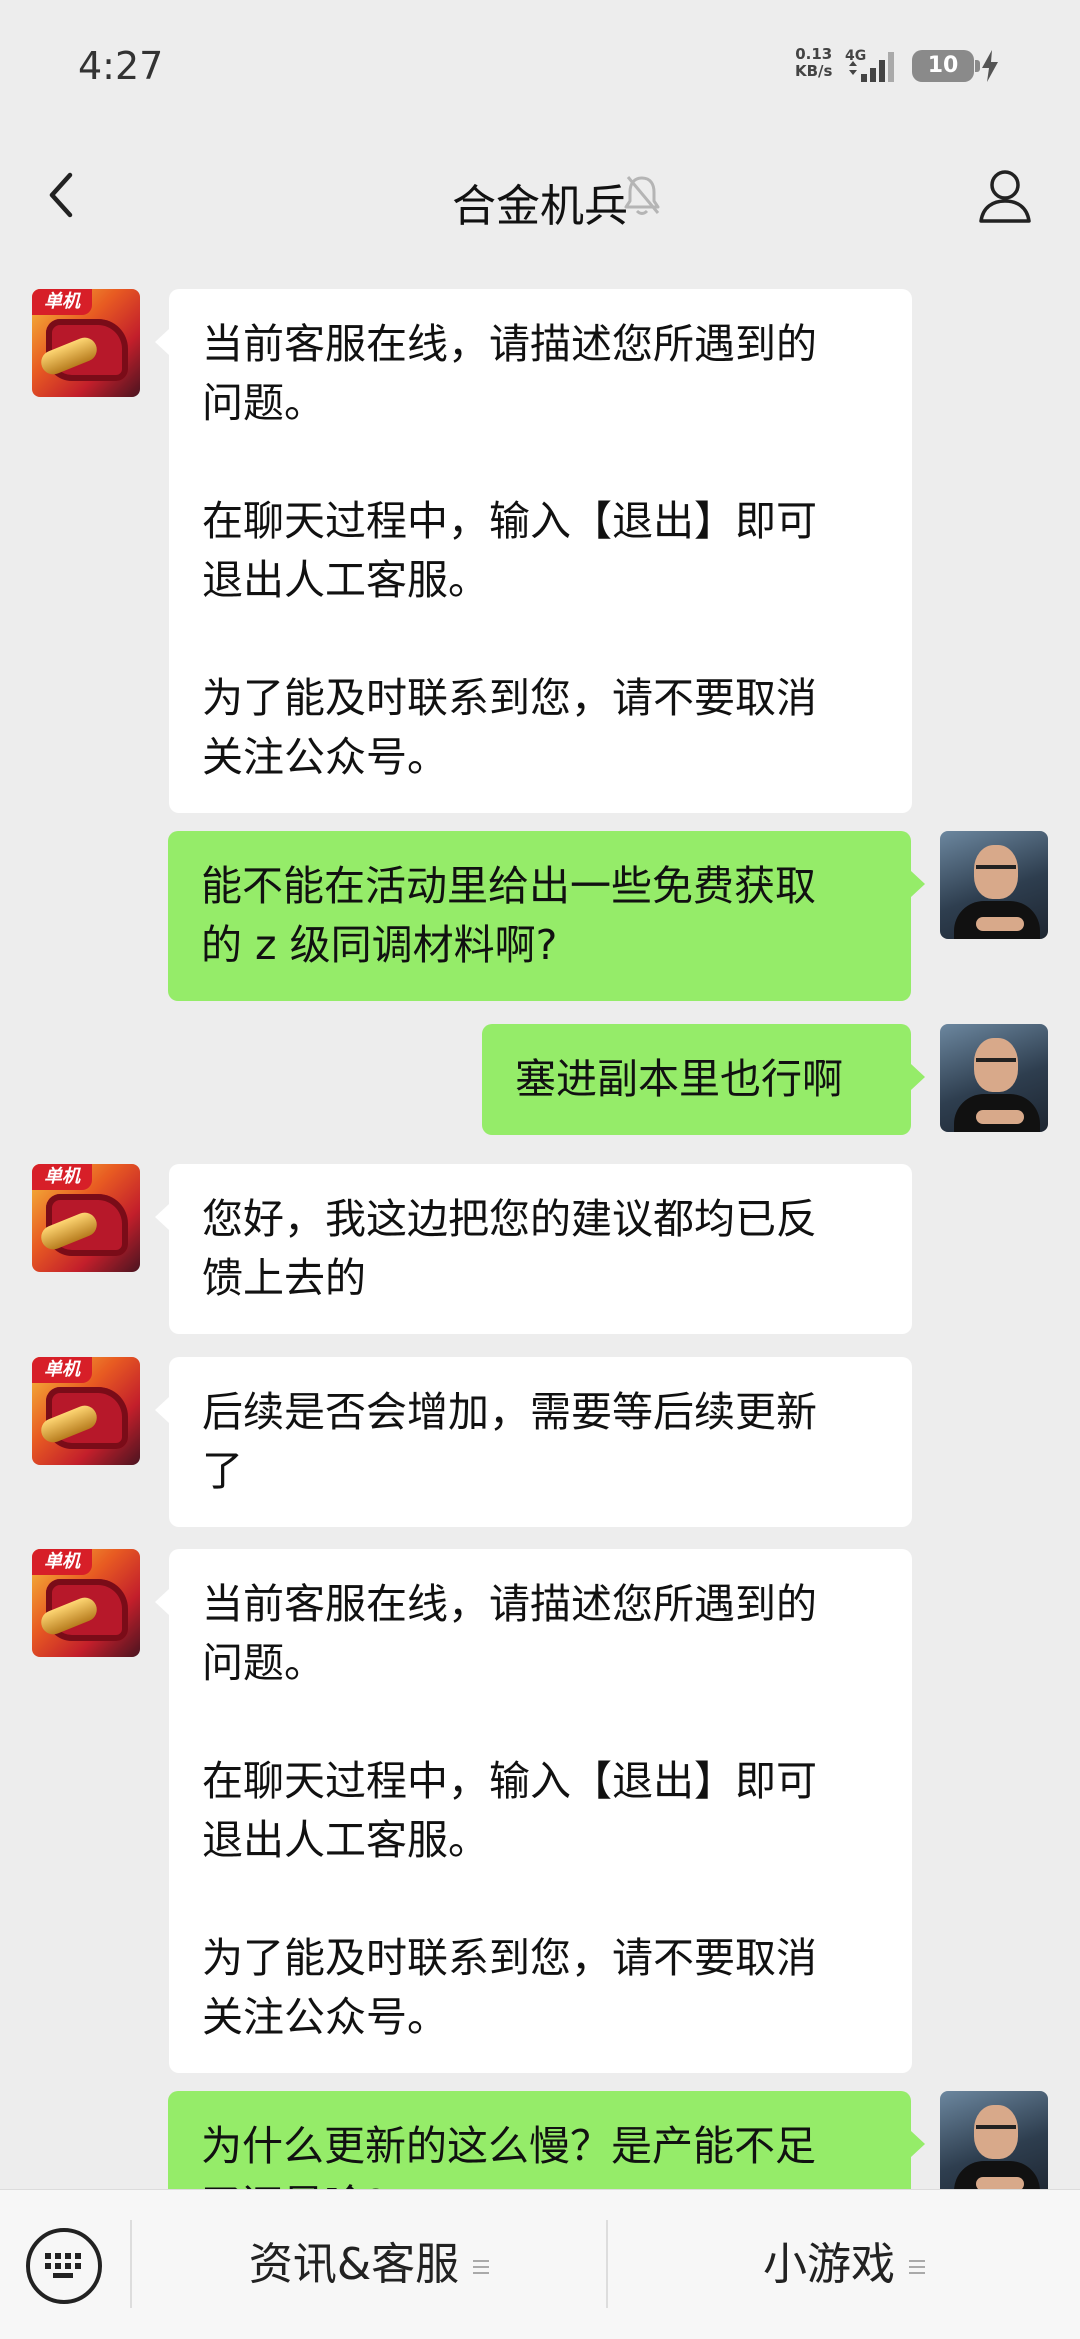 The width and height of the screenshot is (1080, 2339). I want to click on menu-item-label: 资讯&客服, so click(354, 2264).